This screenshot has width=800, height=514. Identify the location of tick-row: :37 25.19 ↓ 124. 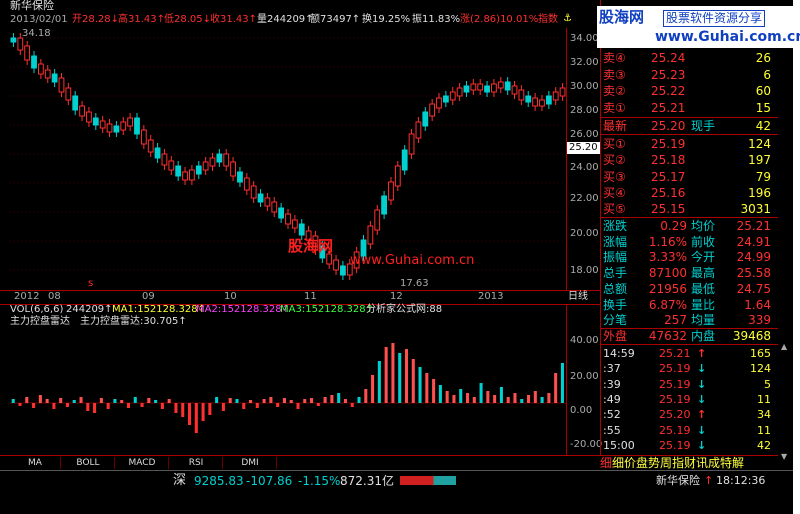
(690, 369).